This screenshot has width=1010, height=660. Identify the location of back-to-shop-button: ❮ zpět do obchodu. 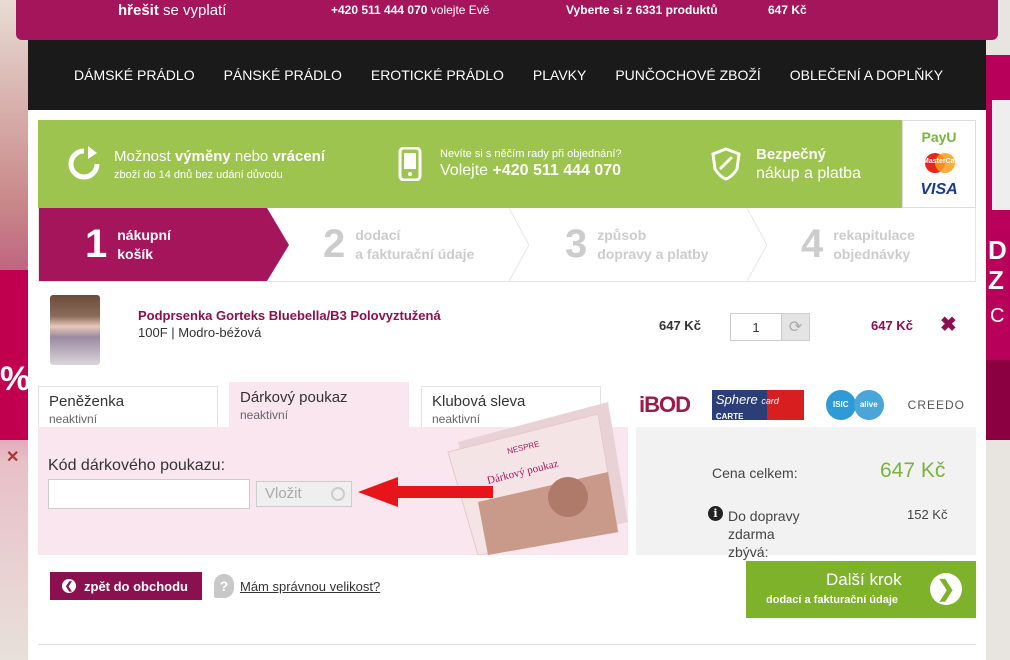
(126, 586).